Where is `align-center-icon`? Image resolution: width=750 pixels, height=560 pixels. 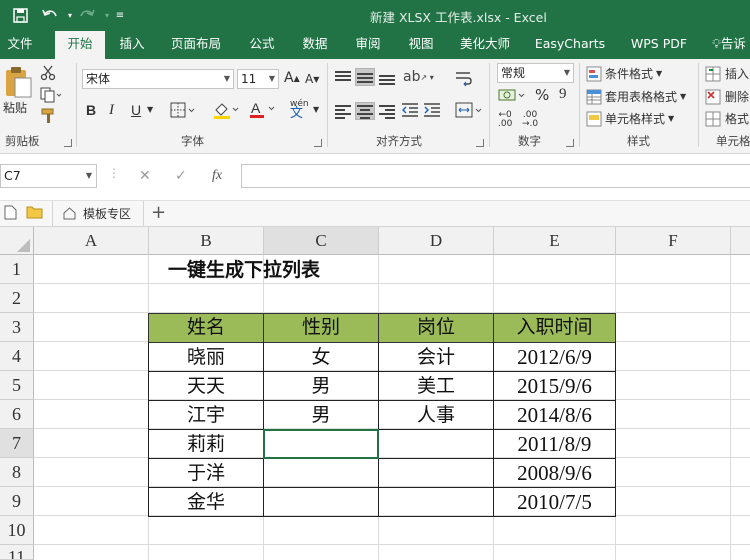
align-center-icon is located at coordinates (365, 111).